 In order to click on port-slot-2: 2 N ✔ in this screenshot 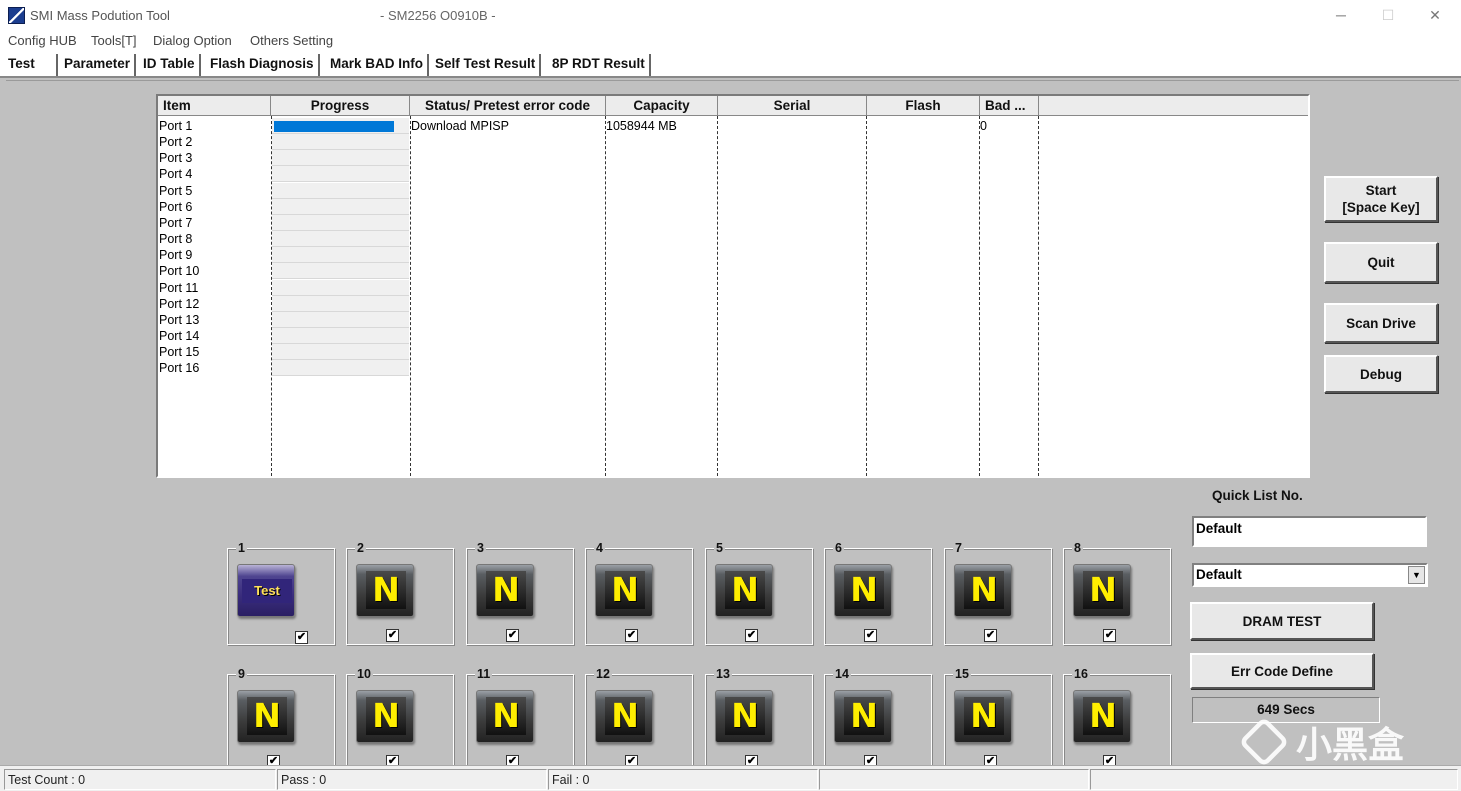, I will do `click(400, 593)`.